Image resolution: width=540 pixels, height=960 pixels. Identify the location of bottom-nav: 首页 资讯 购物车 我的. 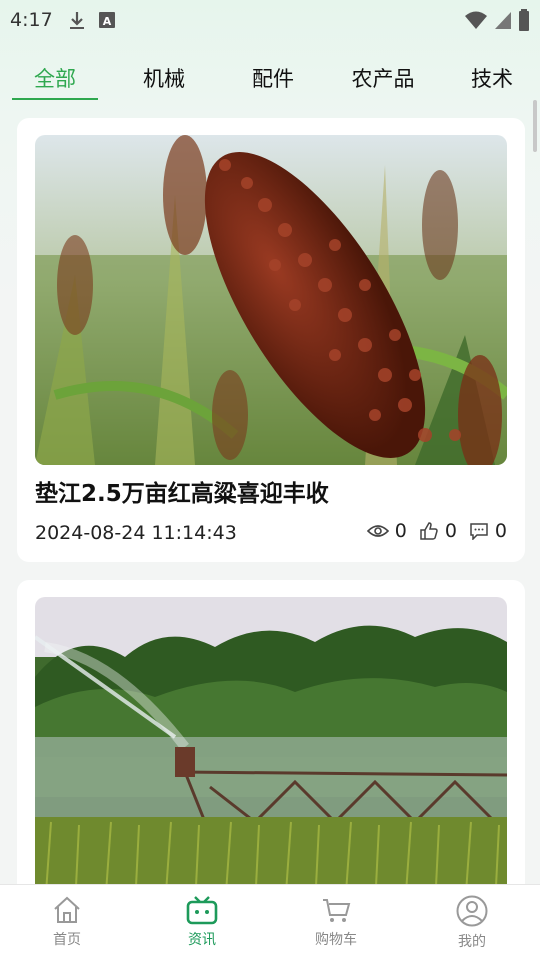
(270, 922).